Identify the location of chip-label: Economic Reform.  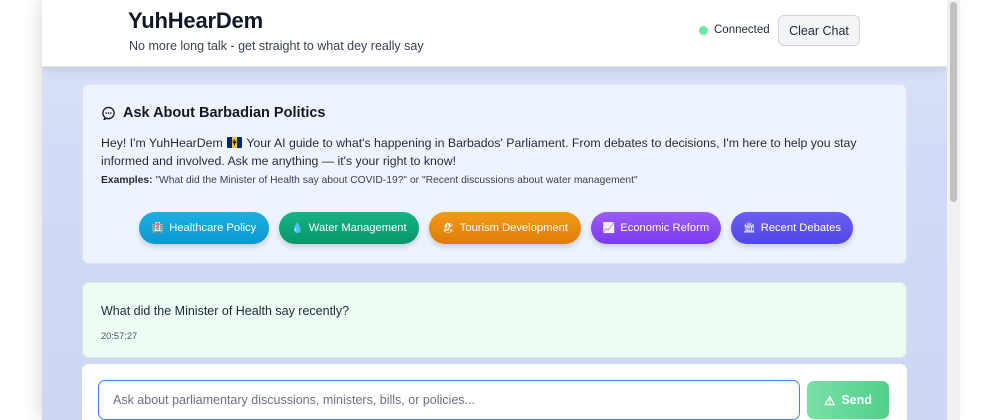
(665, 228).